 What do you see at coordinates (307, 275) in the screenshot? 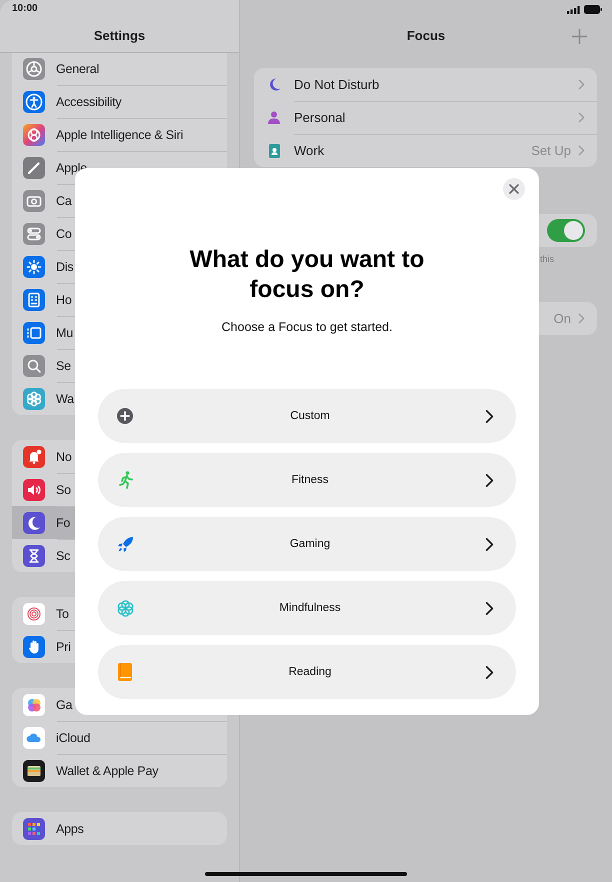
I see `sheet-title: What do you want to focus on?` at bounding box center [307, 275].